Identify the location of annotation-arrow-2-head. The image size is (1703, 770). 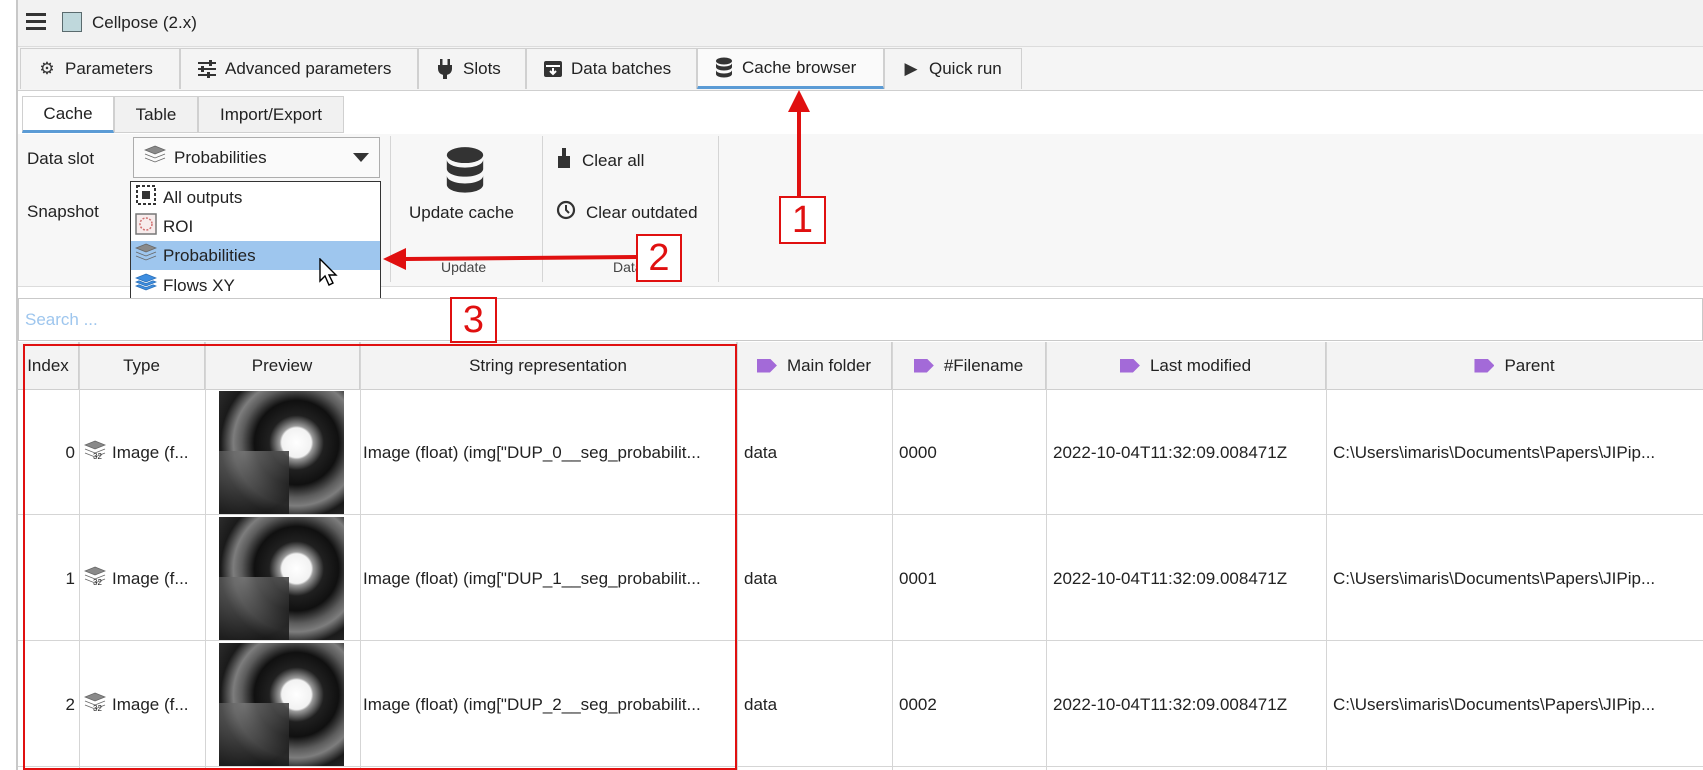
(394, 259).